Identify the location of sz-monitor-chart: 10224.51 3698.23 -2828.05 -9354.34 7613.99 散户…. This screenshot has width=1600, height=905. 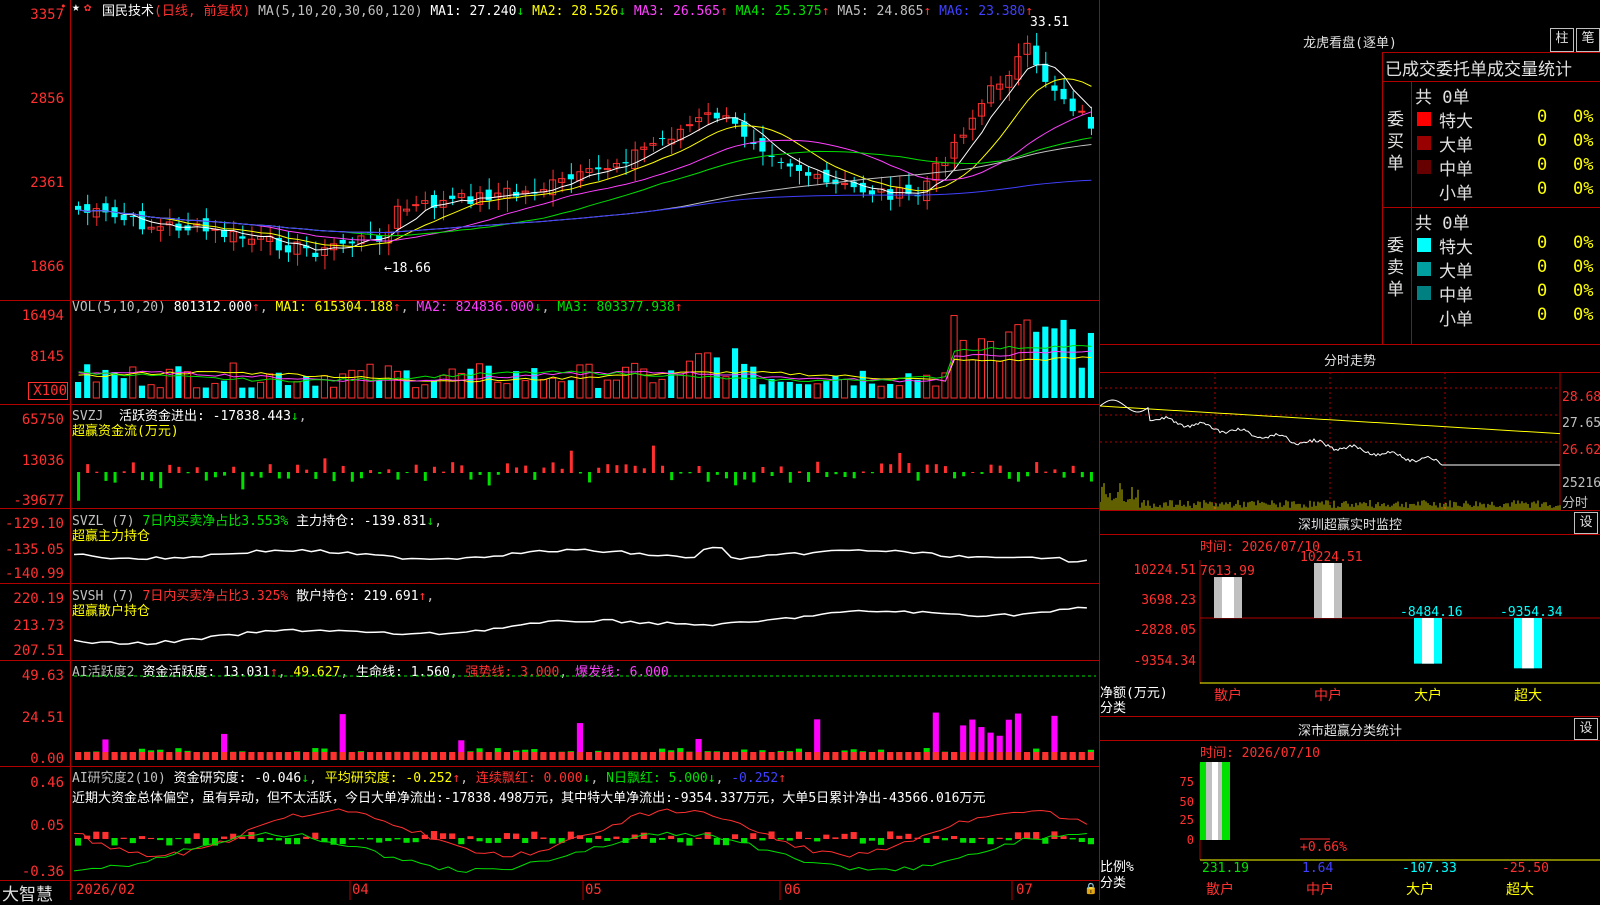
(1350, 624).